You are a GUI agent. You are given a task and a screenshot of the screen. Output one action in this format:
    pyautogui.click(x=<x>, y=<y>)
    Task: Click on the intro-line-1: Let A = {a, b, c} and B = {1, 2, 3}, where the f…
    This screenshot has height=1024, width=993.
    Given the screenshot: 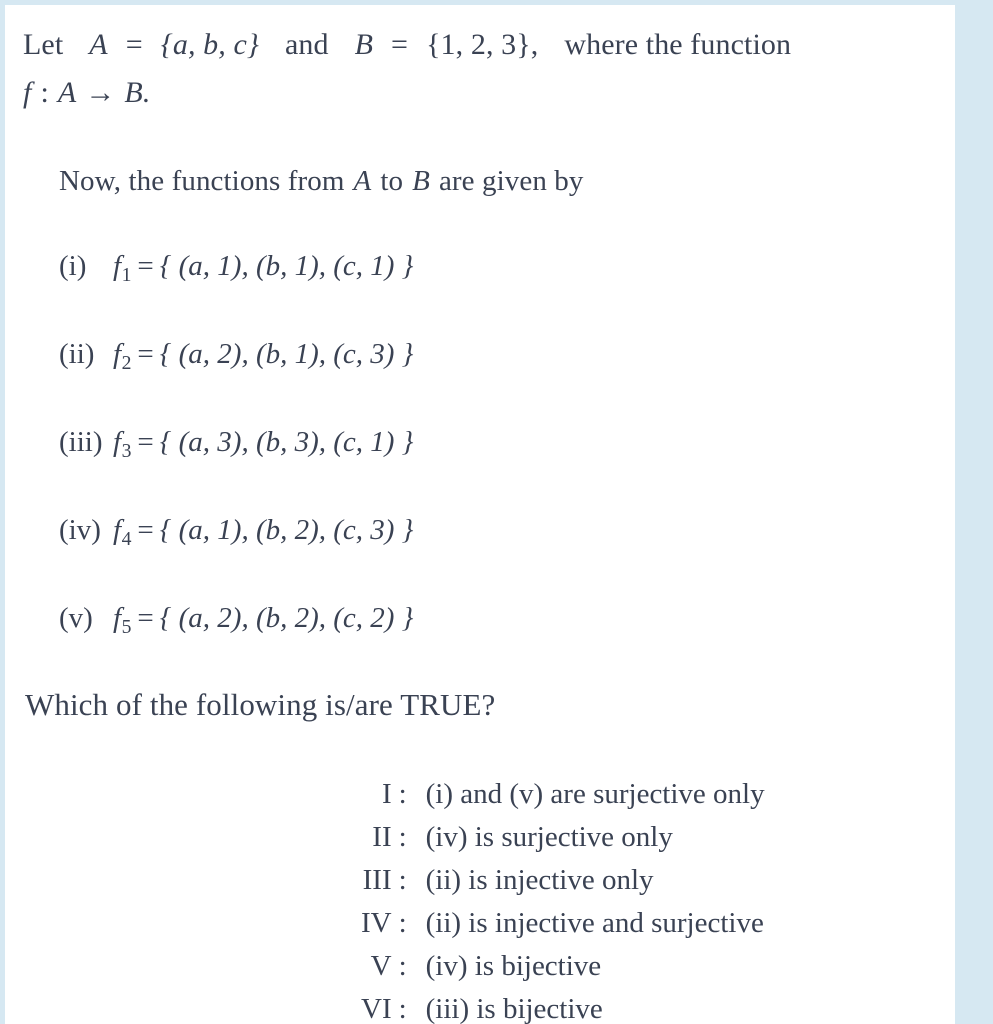 What is the action you would take?
    pyautogui.click(x=483, y=45)
    